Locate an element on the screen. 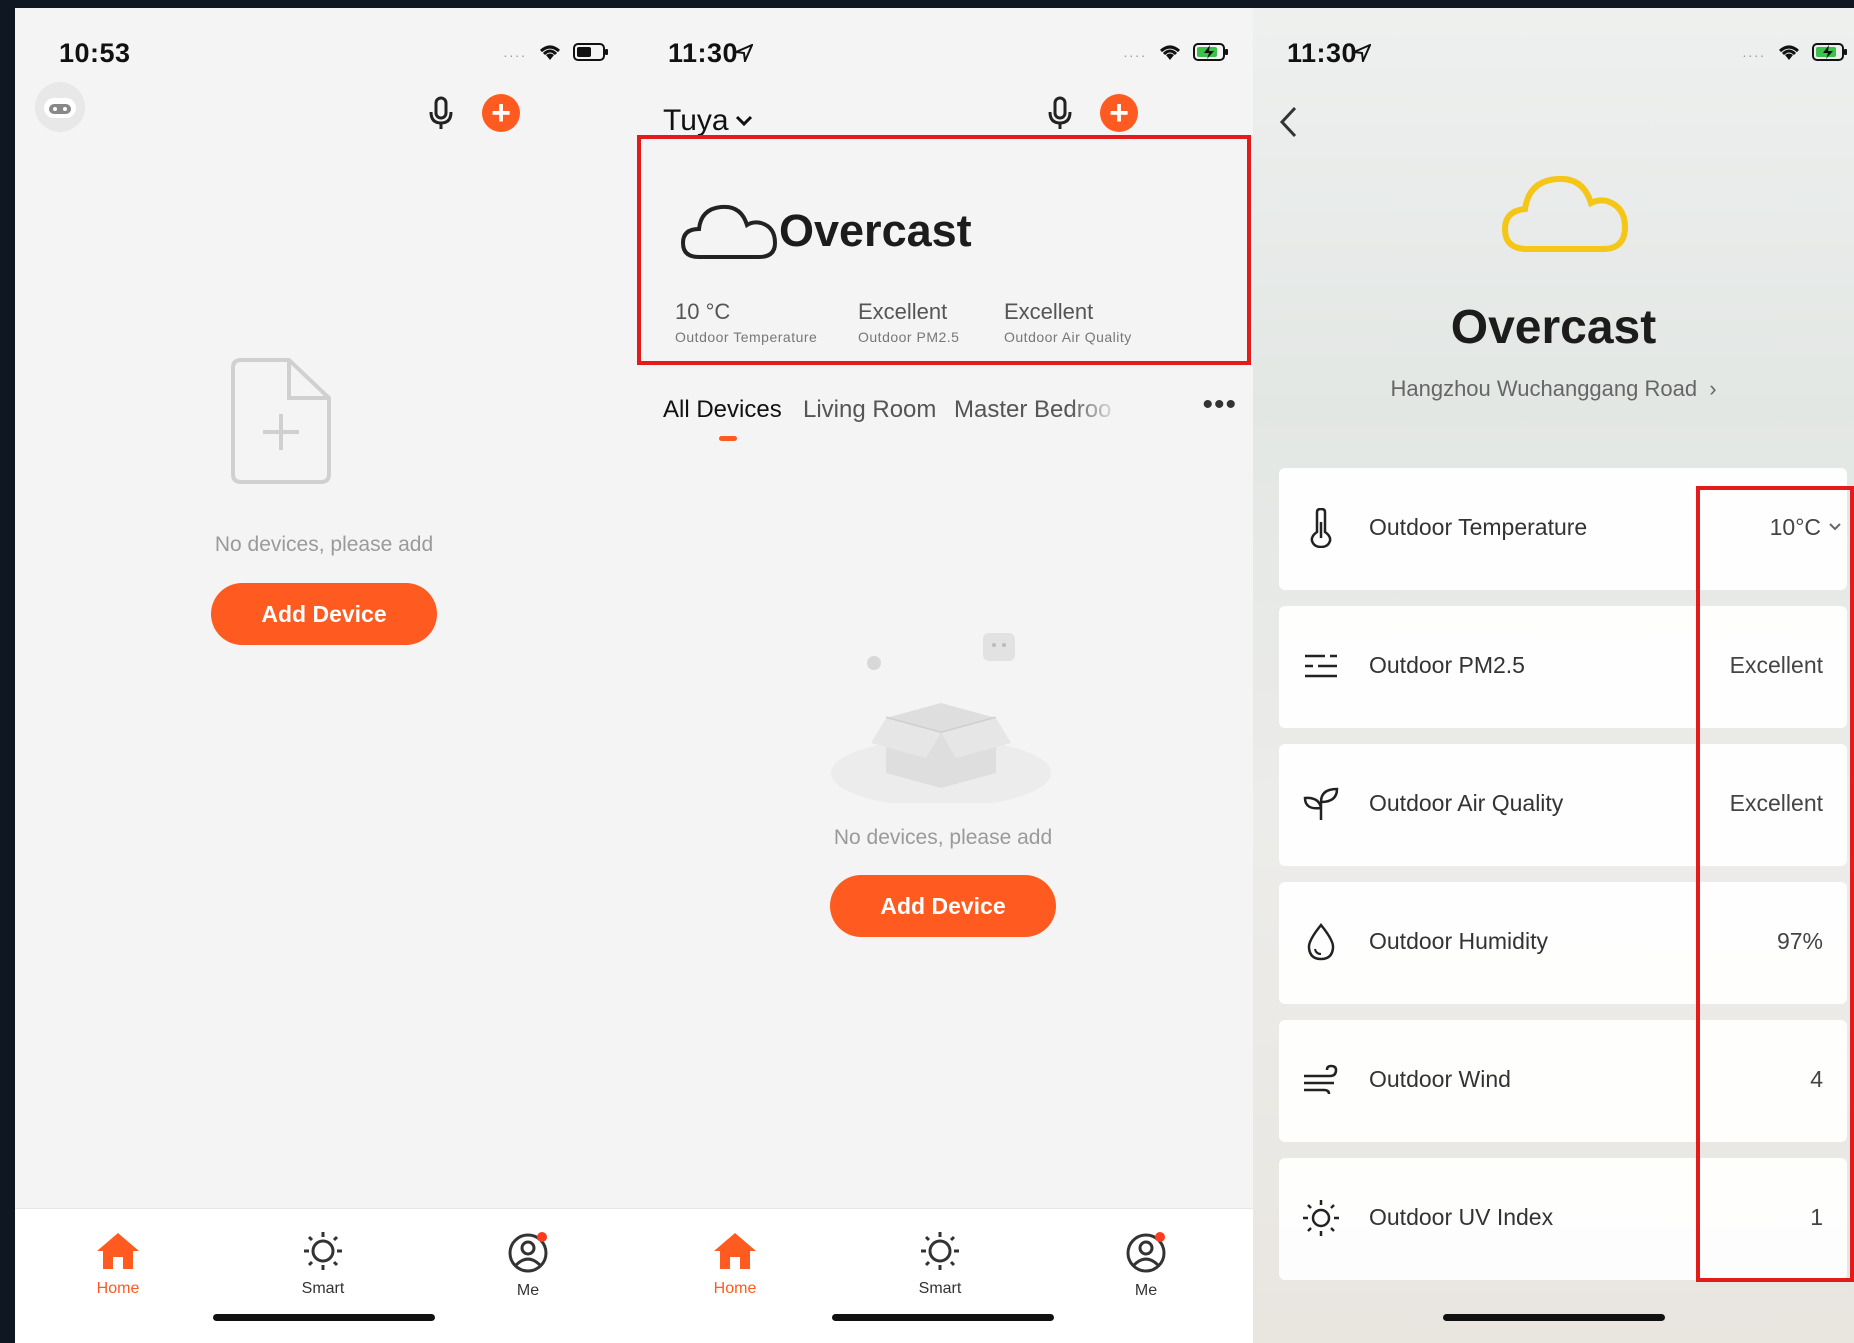 The height and width of the screenshot is (1343, 1854). robot-avatar-icon is located at coordinates (60, 108).